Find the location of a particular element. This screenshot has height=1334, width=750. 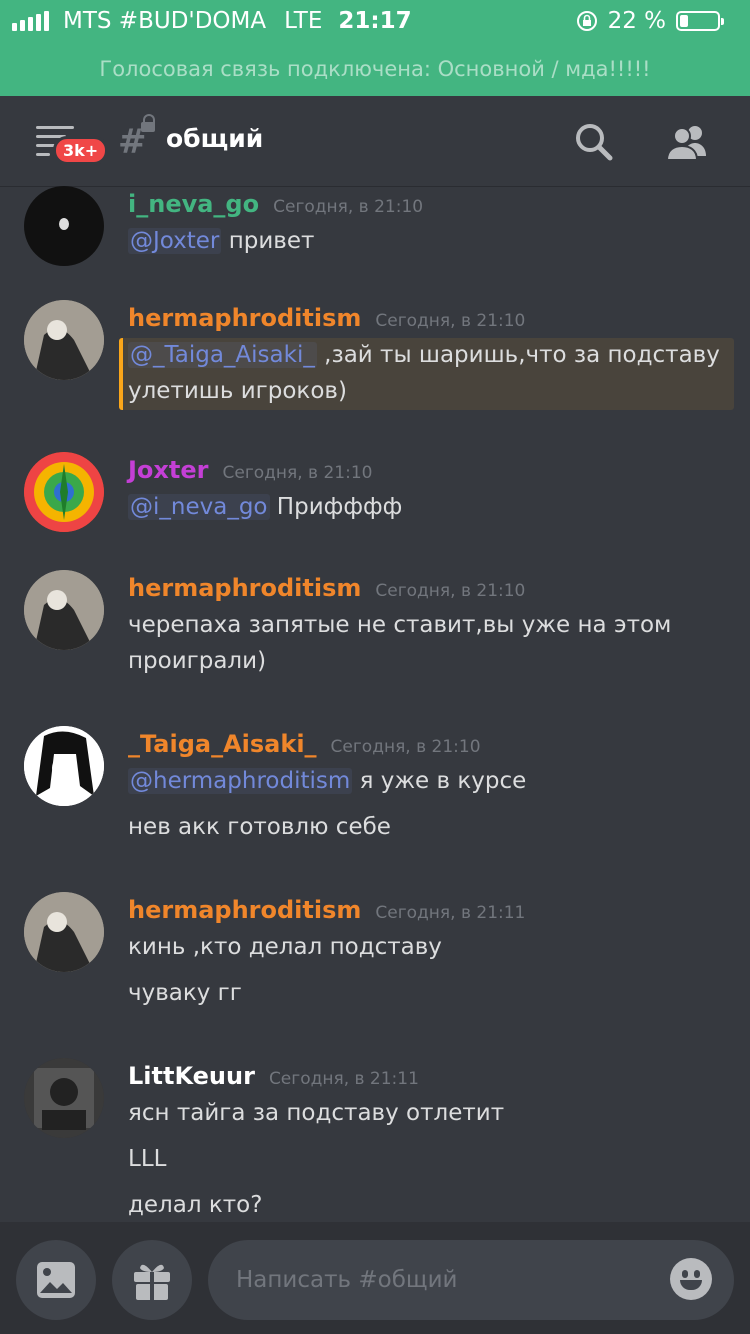

members-icon is located at coordinates (688, 142).